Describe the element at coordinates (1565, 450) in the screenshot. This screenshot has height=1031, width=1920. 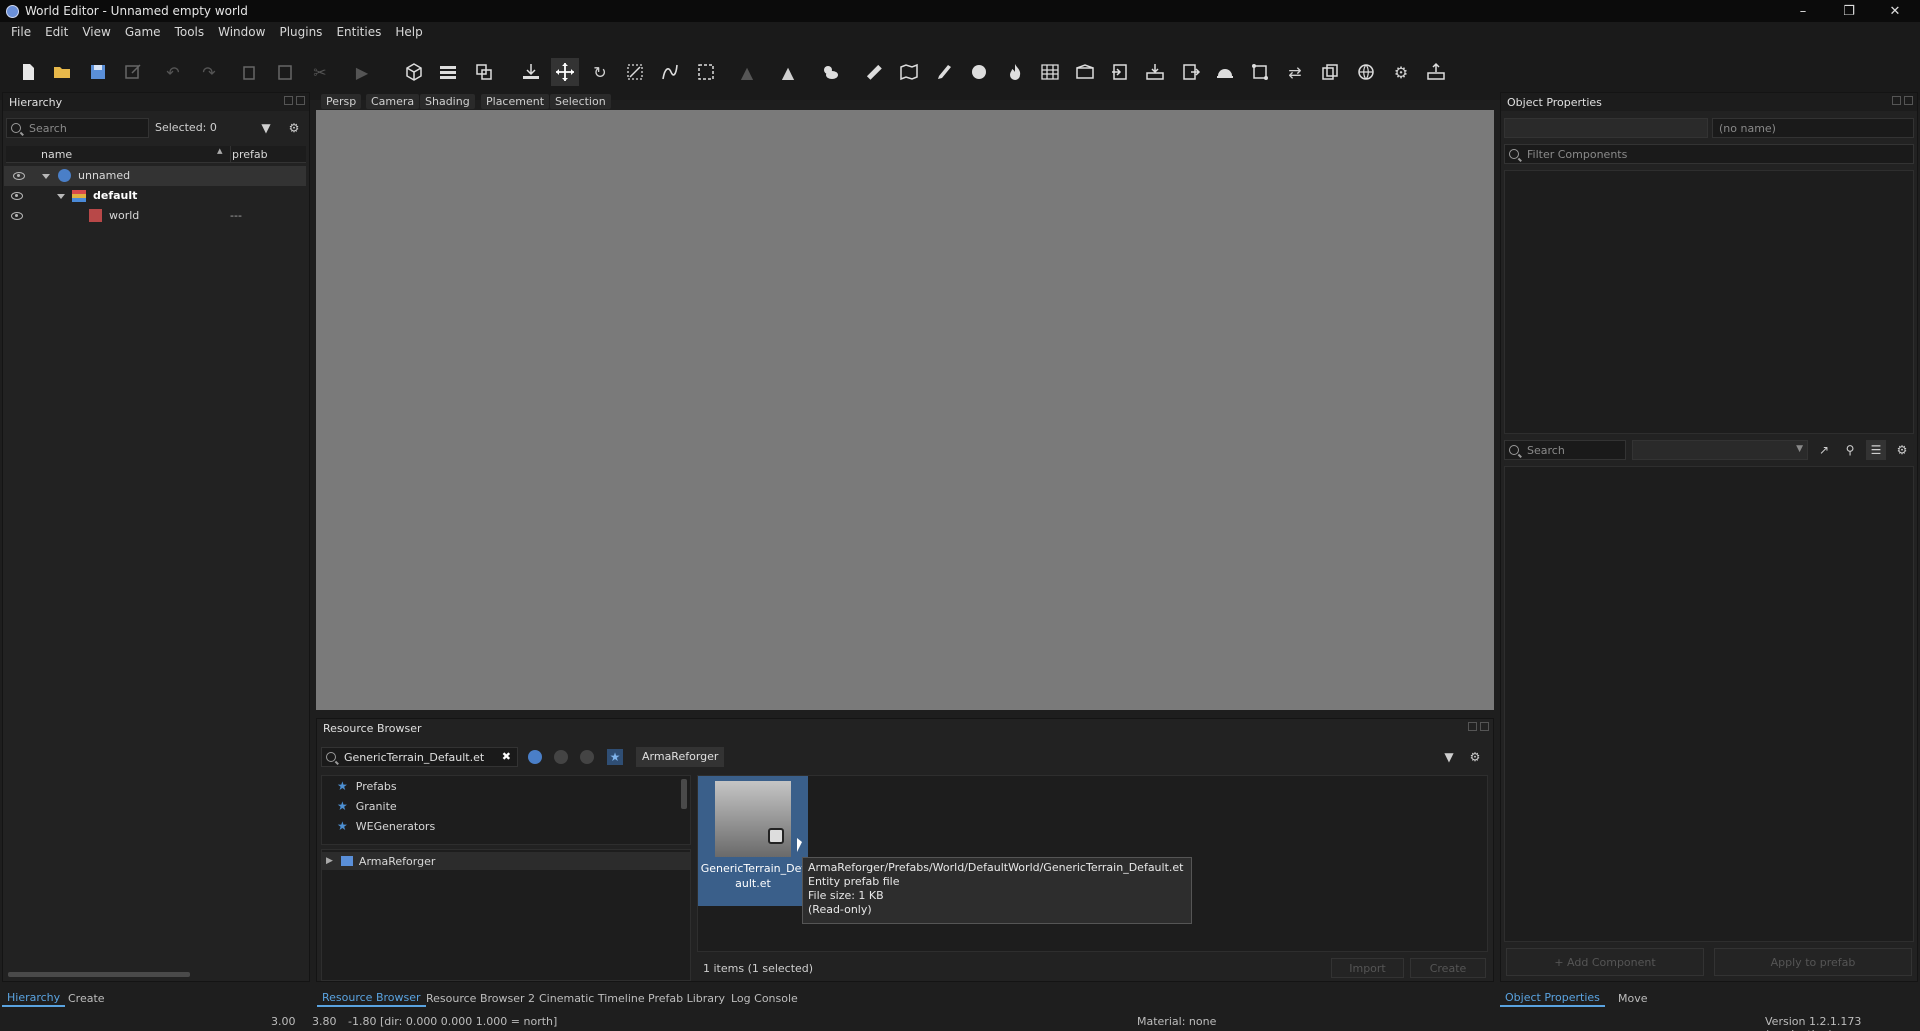
I see `properties-search-input: Search` at that location.